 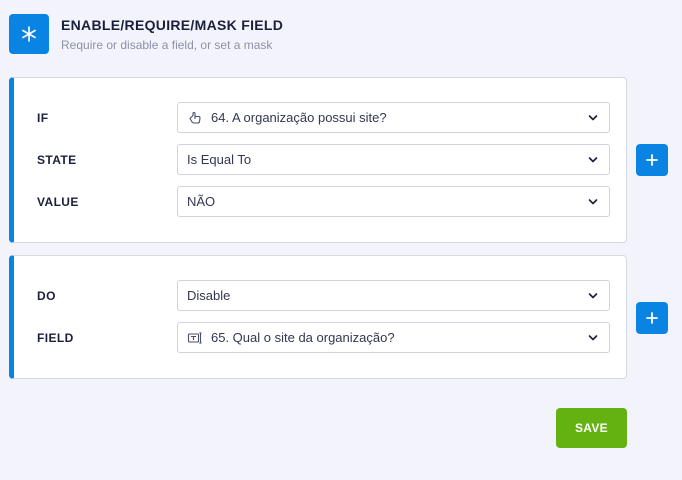 I want to click on page-title: ENABLE/REQUIRE/MASK FIELD, so click(x=172, y=25).